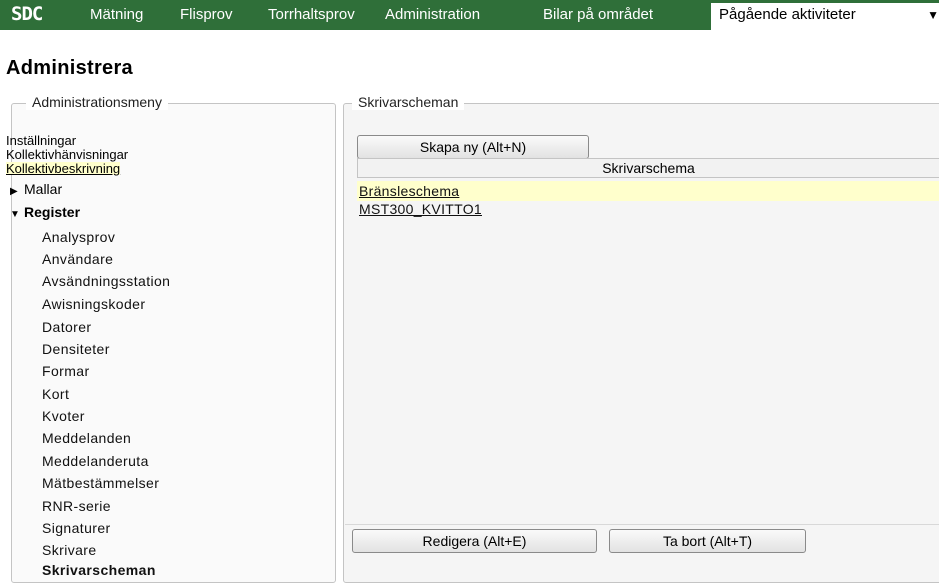  What do you see at coordinates (66, 327) in the screenshot?
I see `register-item-datorer: Datorer` at bounding box center [66, 327].